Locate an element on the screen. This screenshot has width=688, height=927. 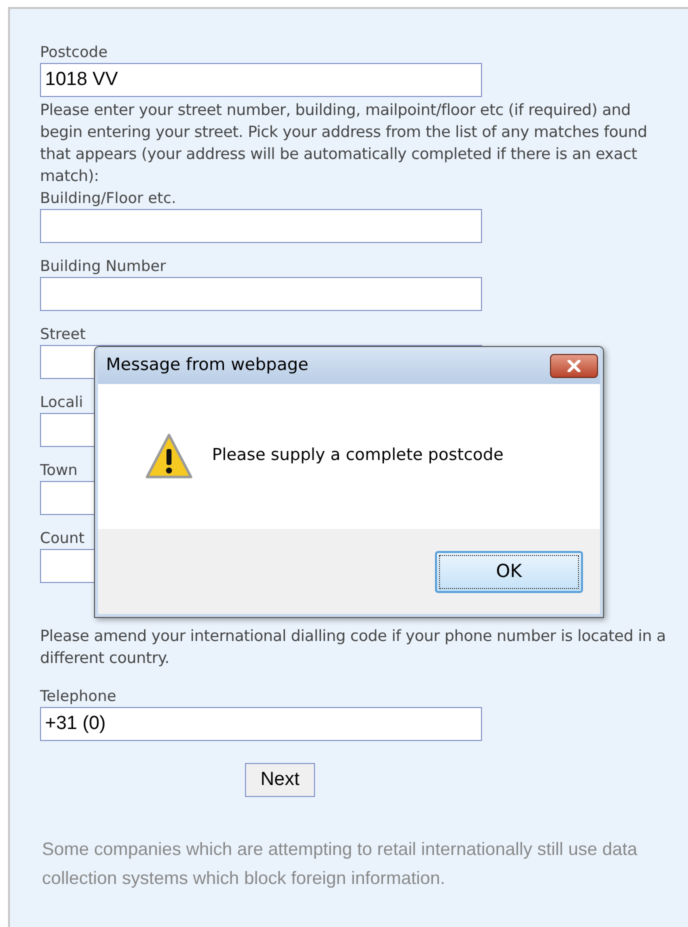
dialog-message: Please supply a complete postcode is located at coordinates (358, 455).